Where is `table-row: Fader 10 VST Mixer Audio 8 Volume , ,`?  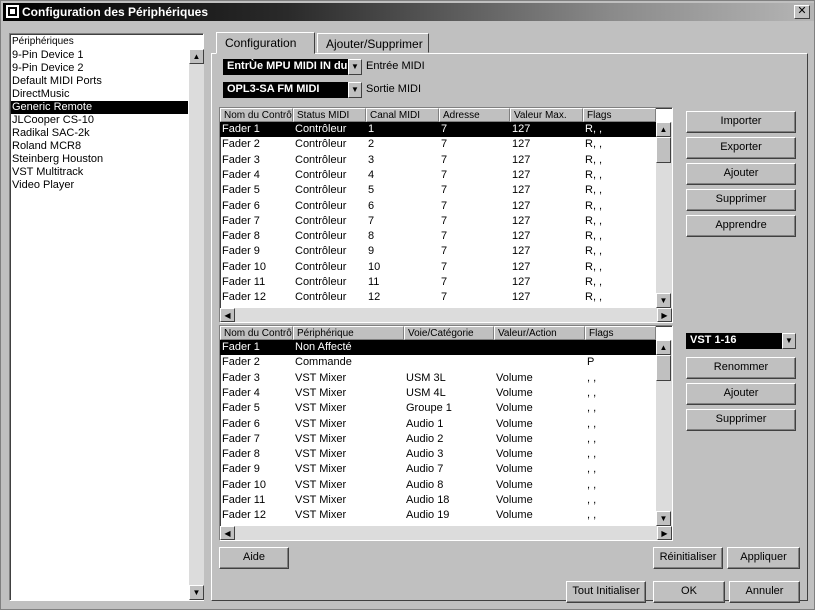
table-row: Fader 10 VST Mixer Audio 8 Volume , , is located at coordinates (438, 485).